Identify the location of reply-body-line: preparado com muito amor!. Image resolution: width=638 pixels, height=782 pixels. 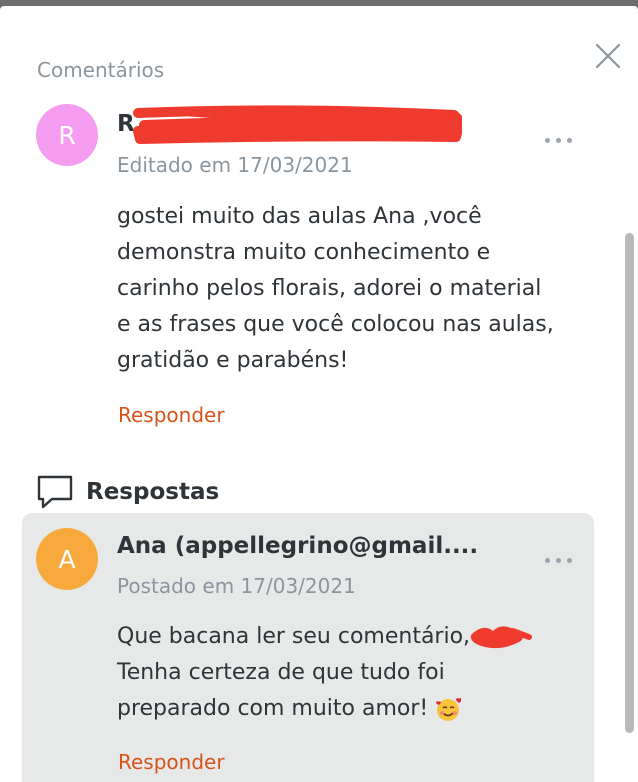
(325, 709).